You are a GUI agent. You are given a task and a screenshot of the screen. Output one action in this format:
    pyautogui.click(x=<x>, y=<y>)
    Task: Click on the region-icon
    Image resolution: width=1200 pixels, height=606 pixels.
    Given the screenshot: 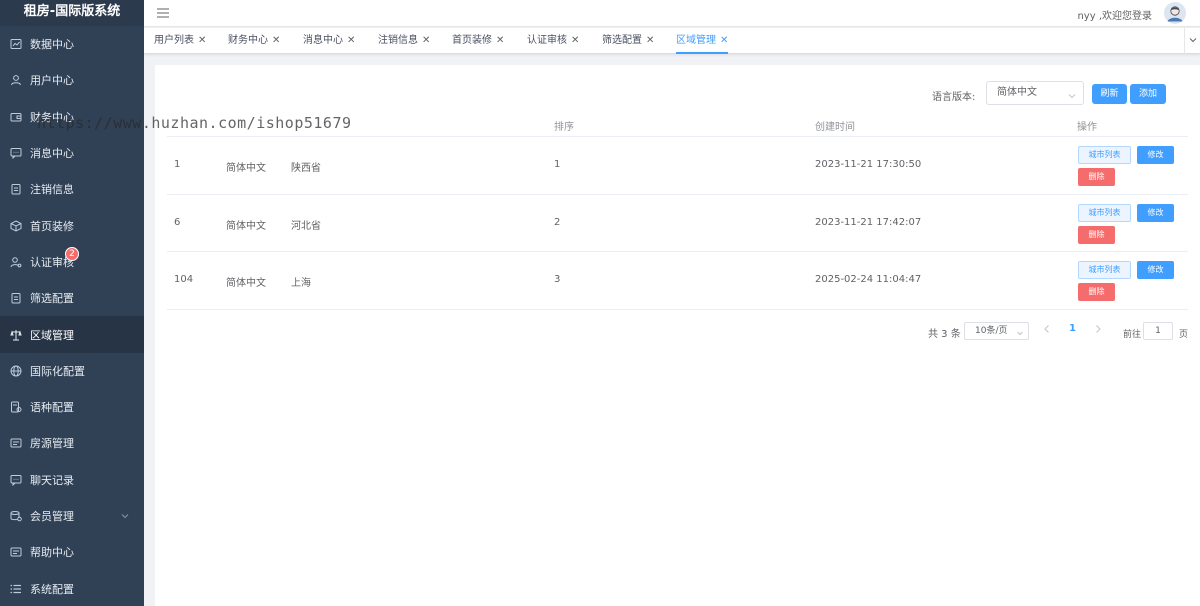 What is the action you would take?
    pyautogui.click(x=16, y=335)
    